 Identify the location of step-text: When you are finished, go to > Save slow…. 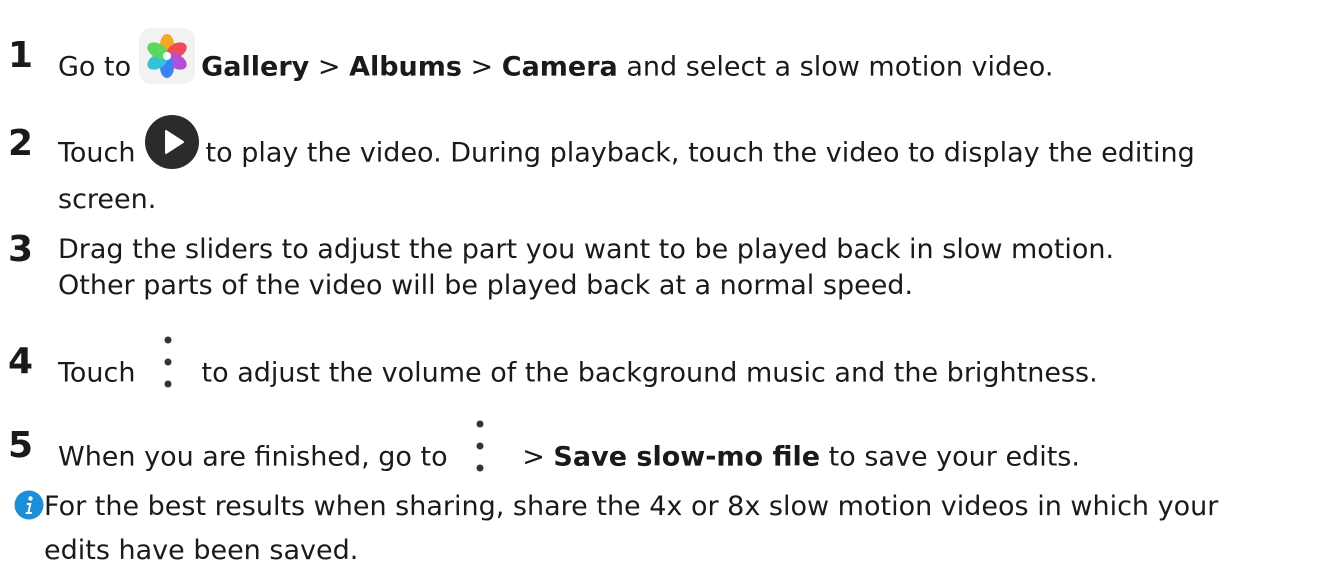
(693, 454).